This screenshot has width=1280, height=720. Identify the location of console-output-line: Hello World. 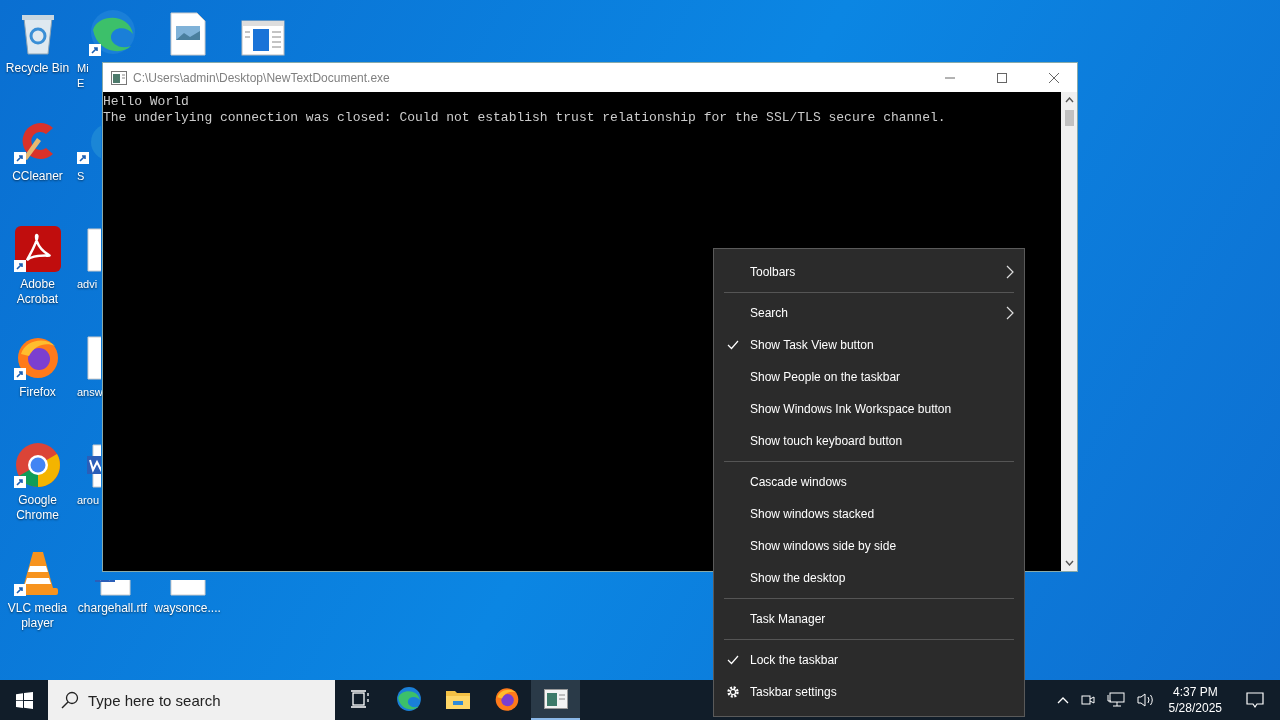
(146, 102).